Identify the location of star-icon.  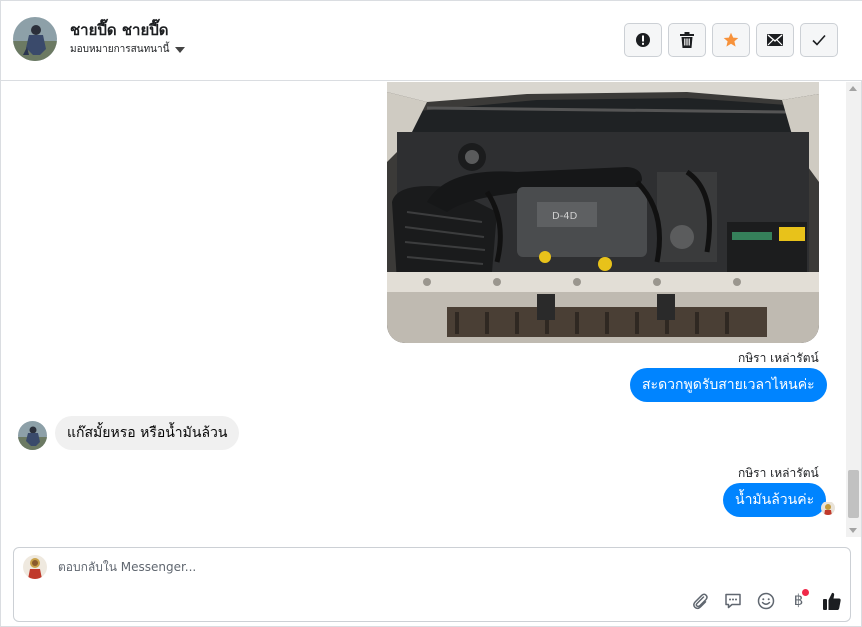
(731, 39).